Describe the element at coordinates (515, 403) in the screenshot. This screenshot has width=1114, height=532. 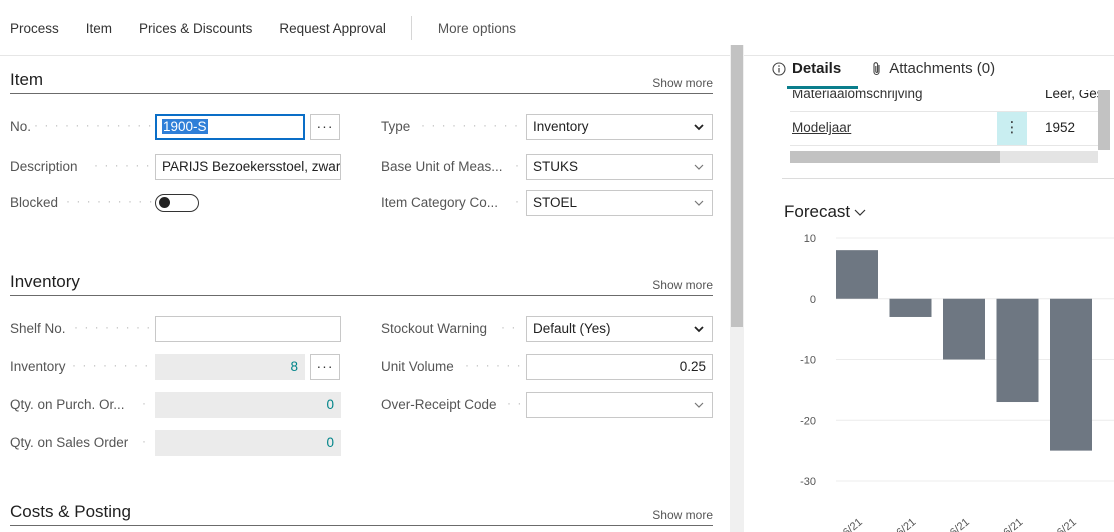
I see `field-over-receipt-dots: · ·` at that location.